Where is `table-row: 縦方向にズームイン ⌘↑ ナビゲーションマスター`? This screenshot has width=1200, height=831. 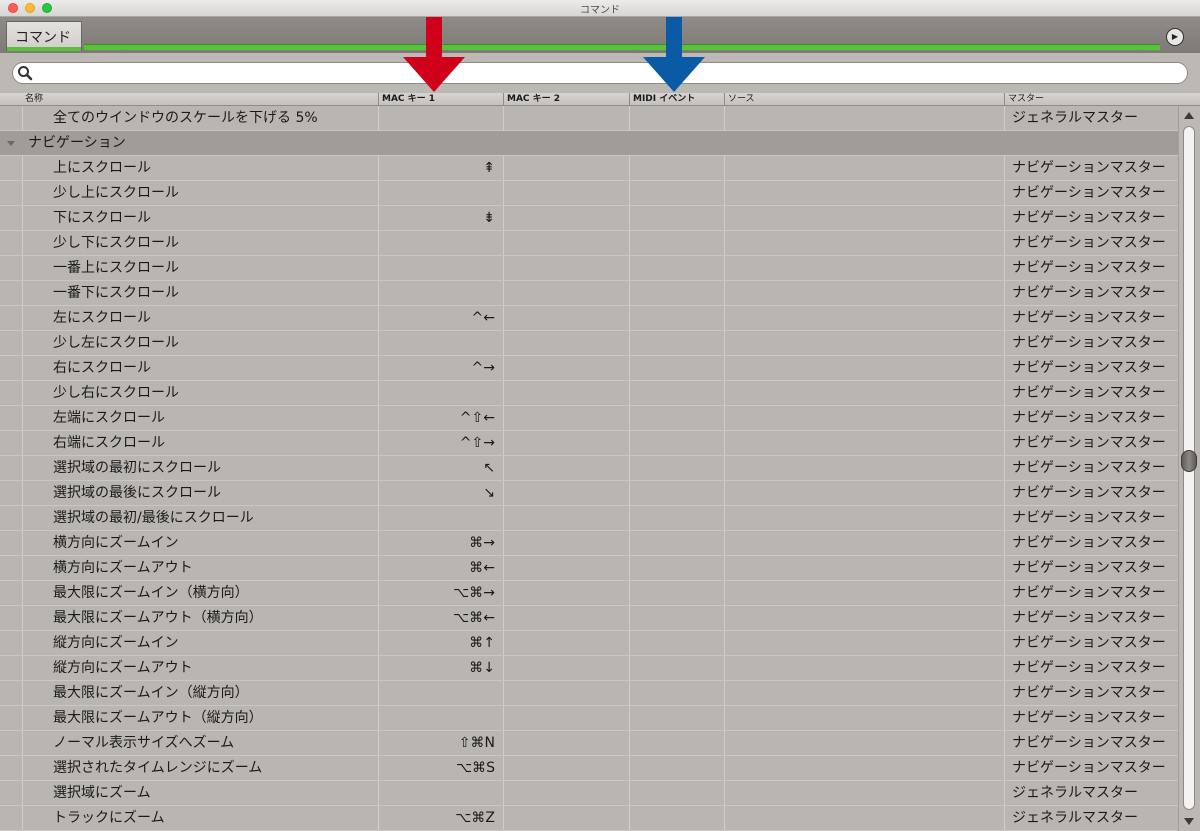 table-row: 縦方向にズームイン ⌘↑ ナビゲーションマスター is located at coordinates (589, 643).